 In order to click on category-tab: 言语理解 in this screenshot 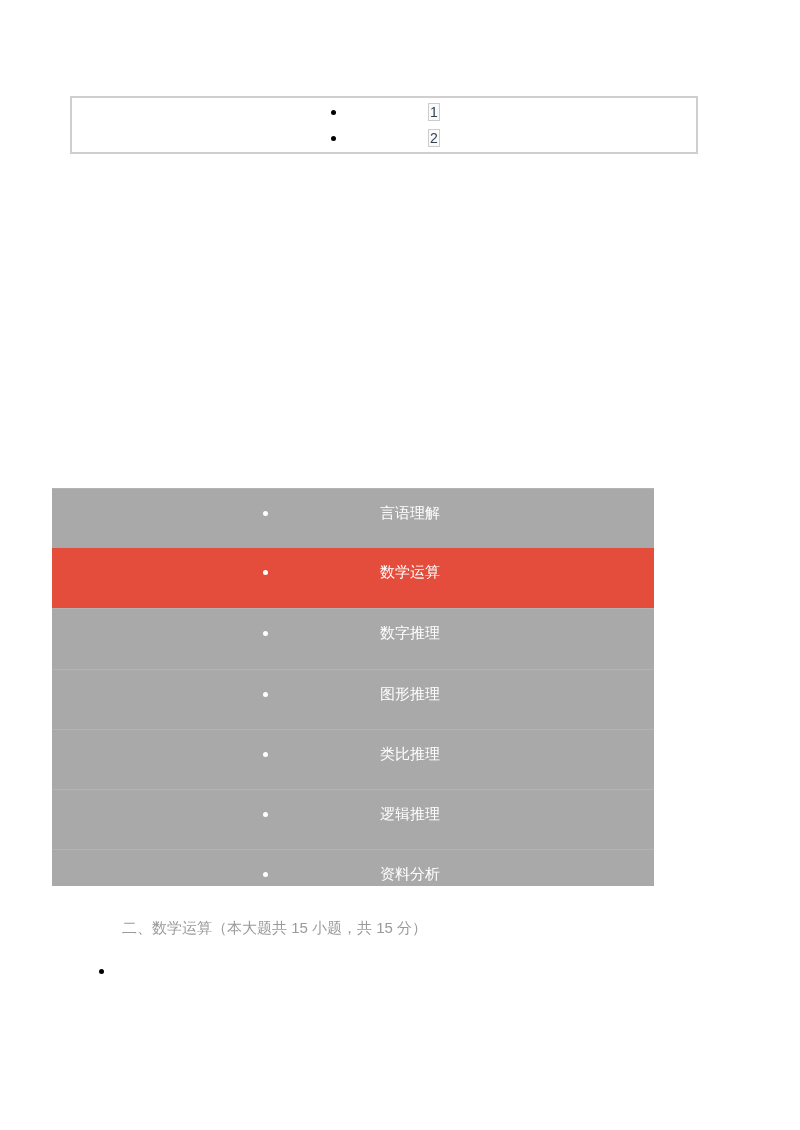, I will do `click(353, 518)`.